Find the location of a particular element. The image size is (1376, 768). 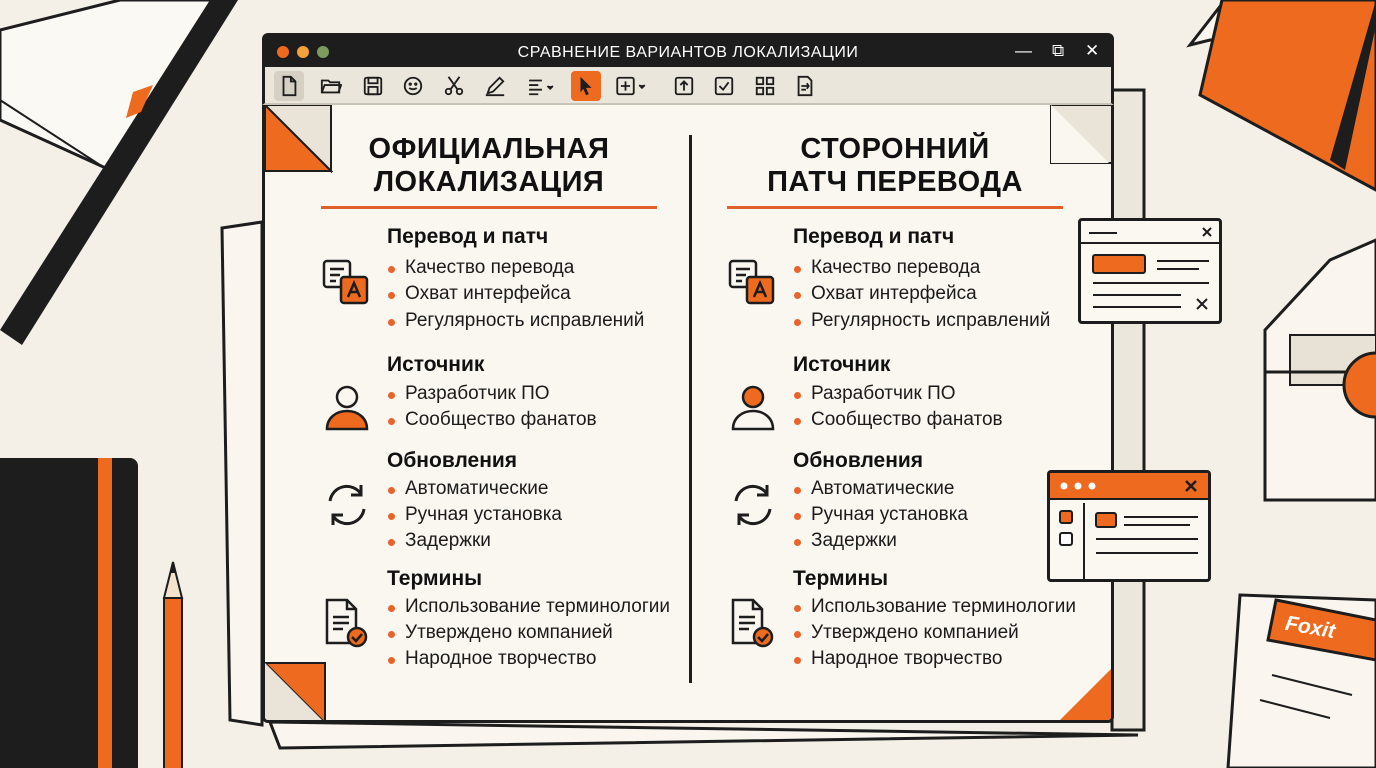

upload-button is located at coordinates (684, 86).